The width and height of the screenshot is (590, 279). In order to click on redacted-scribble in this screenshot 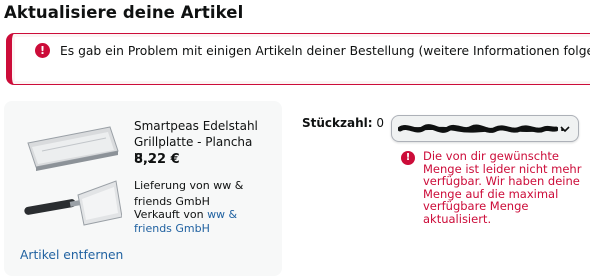, I will do `click(478, 128)`.